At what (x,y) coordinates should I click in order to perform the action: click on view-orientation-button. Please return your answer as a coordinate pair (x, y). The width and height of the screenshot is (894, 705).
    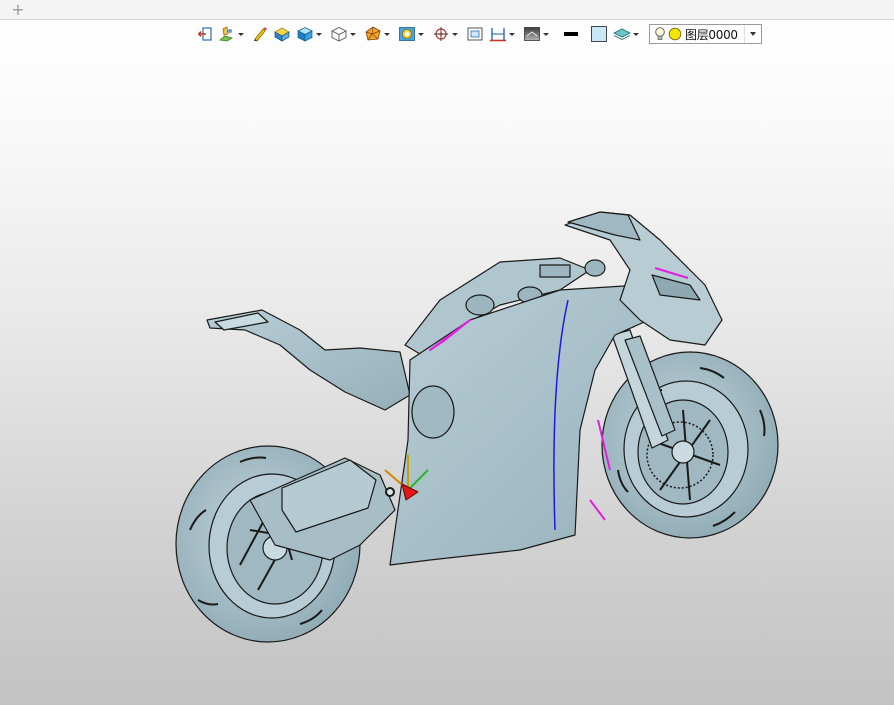
    Looking at the image, I should click on (344, 34).